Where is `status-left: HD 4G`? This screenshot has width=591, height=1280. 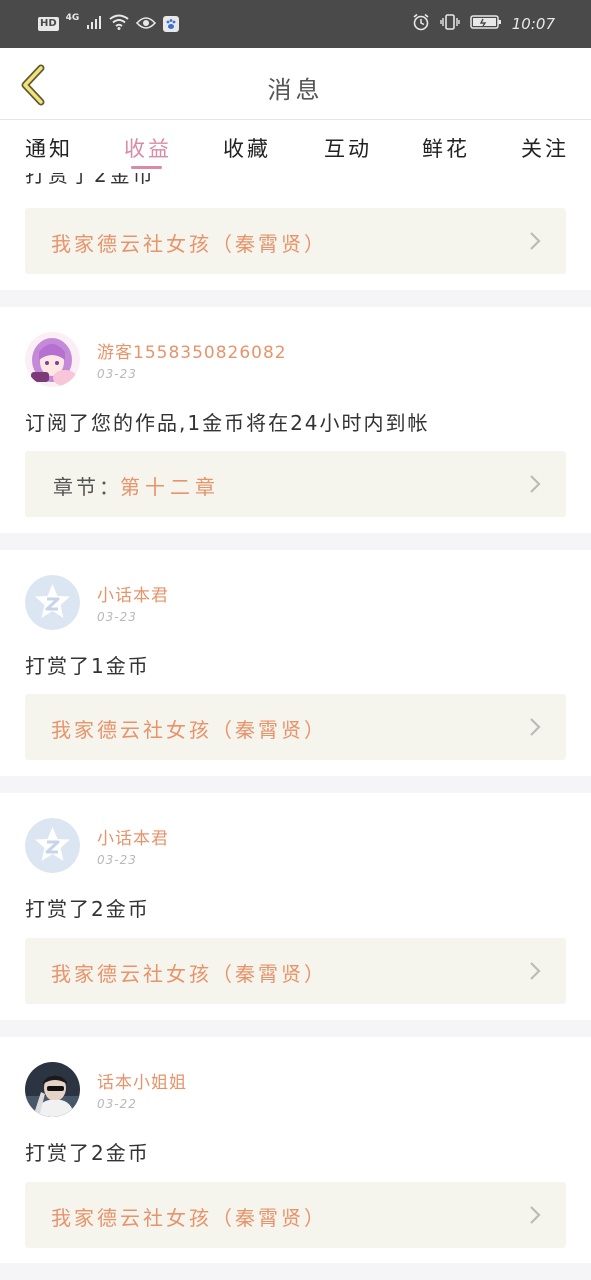
status-left: HD 4G is located at coordinates (109, 24).